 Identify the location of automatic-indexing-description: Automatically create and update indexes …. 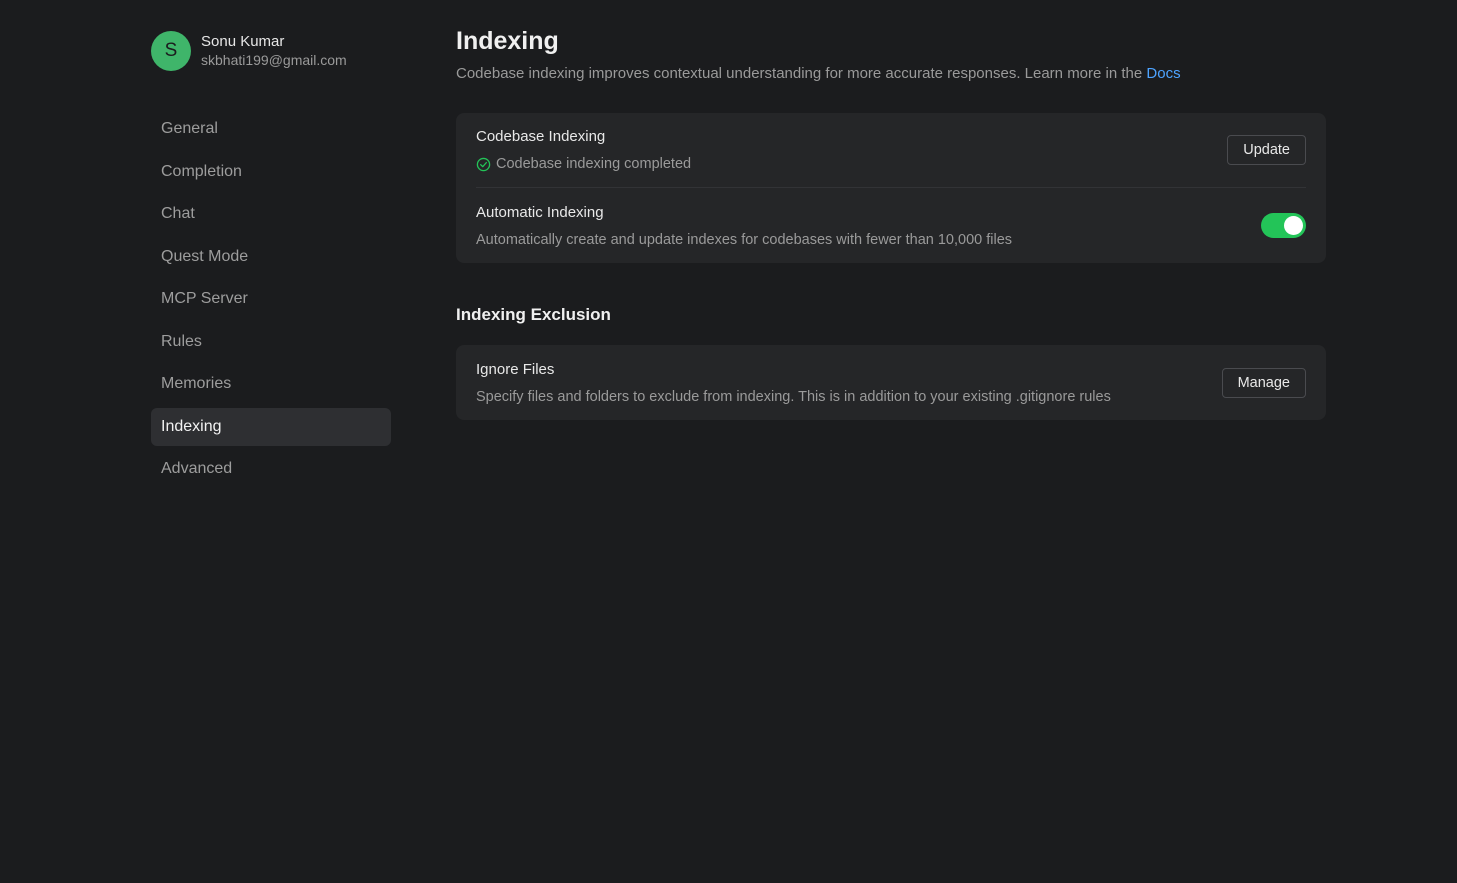
(744, 239).